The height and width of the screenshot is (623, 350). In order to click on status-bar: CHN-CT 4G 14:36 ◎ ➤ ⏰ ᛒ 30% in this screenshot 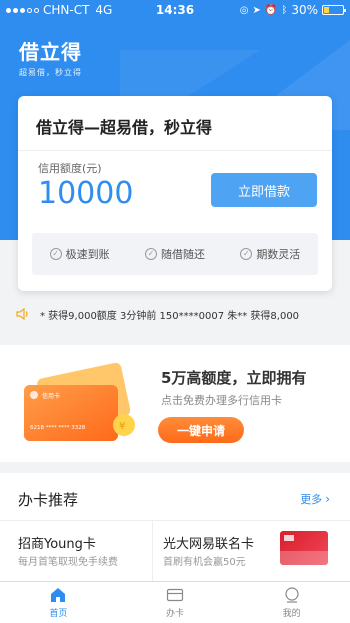, I will do `click(175, 10)`.